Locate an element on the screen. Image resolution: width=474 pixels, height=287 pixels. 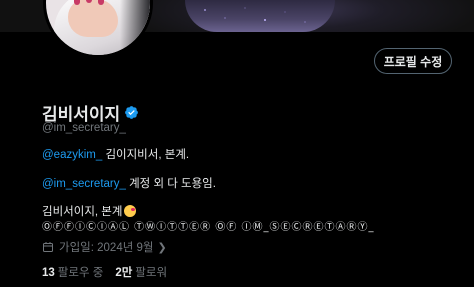
followers-count: 2만 is located at coordinates (124, 273).